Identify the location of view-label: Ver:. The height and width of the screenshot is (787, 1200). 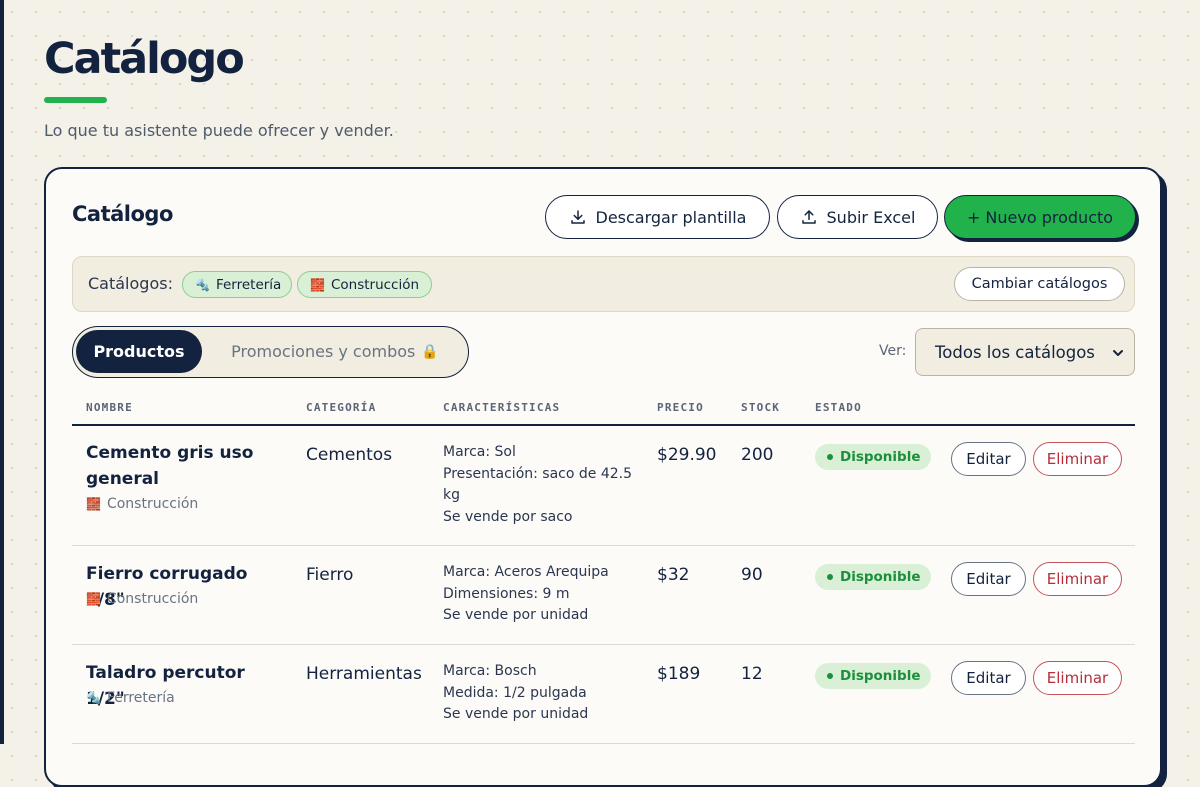
(893, 351).